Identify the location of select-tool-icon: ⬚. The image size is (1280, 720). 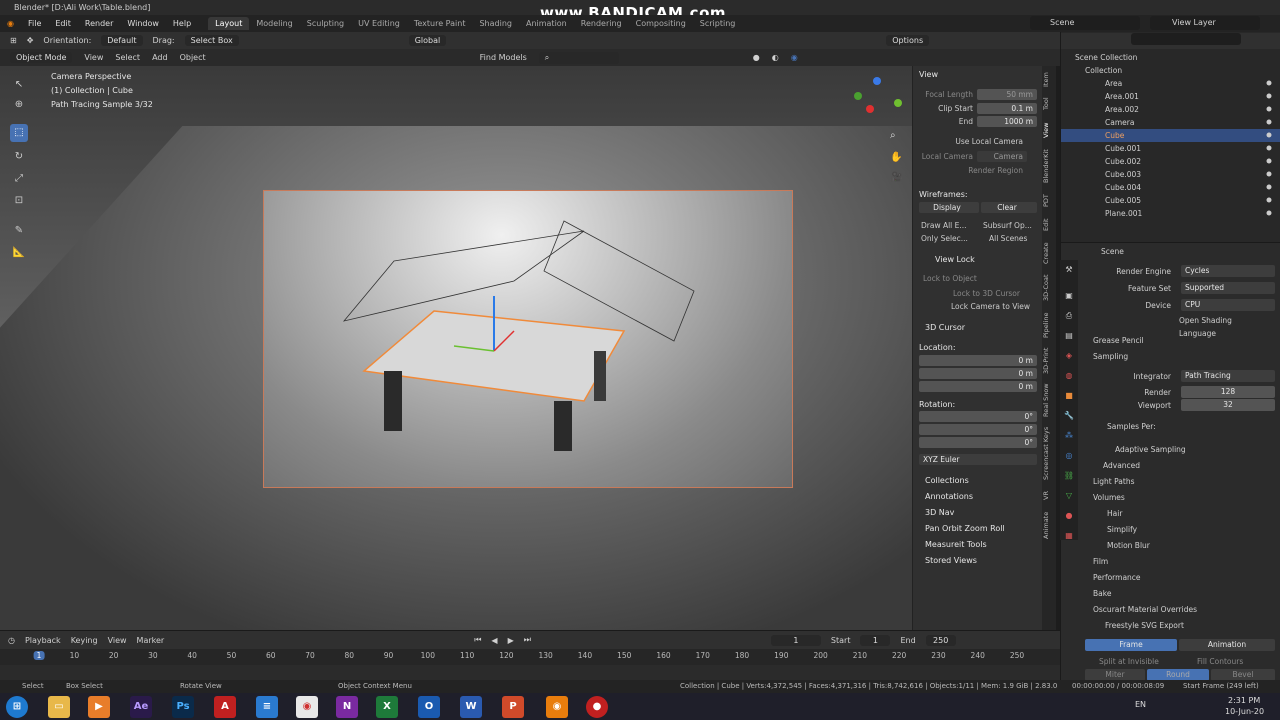
(19, 133).